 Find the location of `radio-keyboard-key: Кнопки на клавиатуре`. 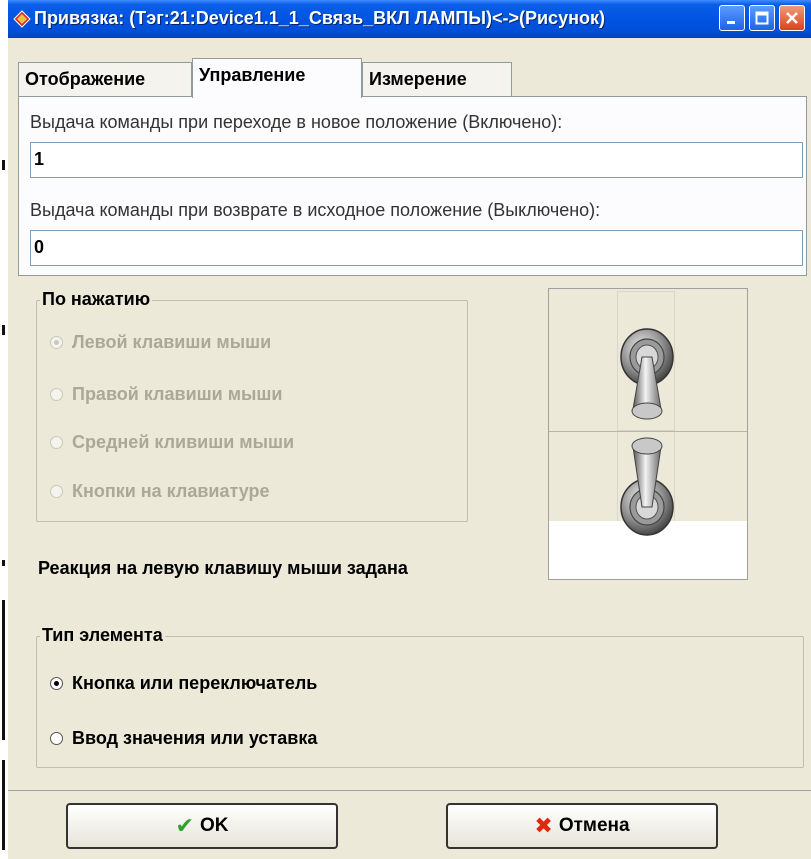

radio-keyboard-key: Кнопки на клавиатуре is located at coordinates (160, 491).